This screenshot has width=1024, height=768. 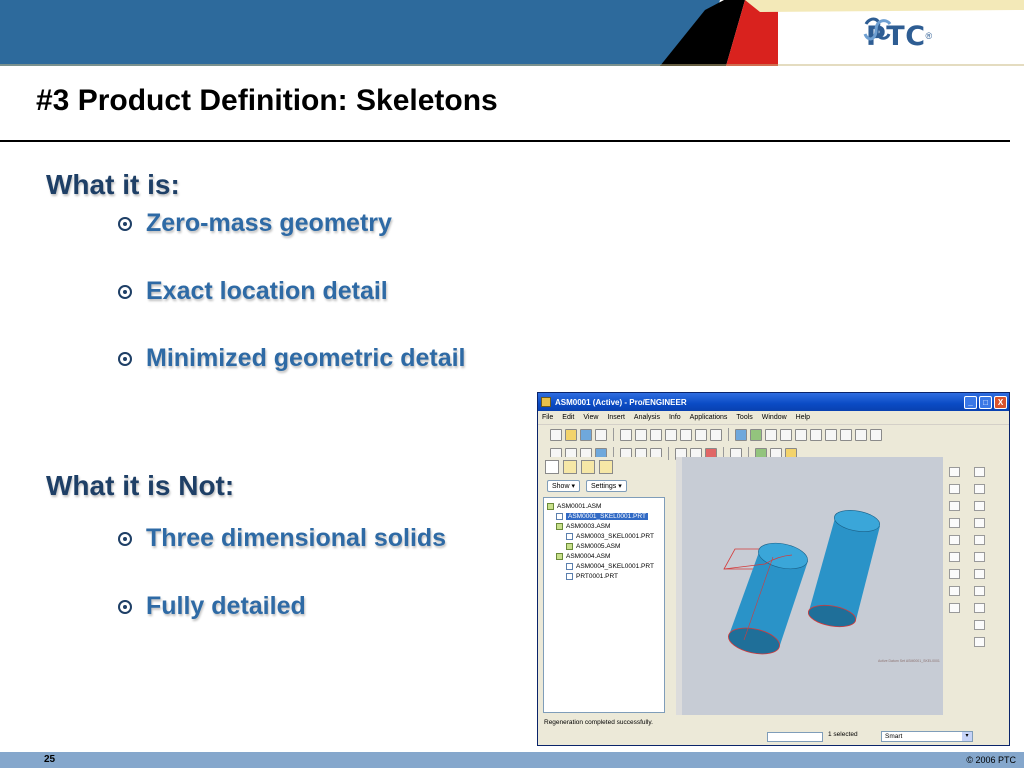 I want to click on paste-special-icon, so click(x=701, y=434).